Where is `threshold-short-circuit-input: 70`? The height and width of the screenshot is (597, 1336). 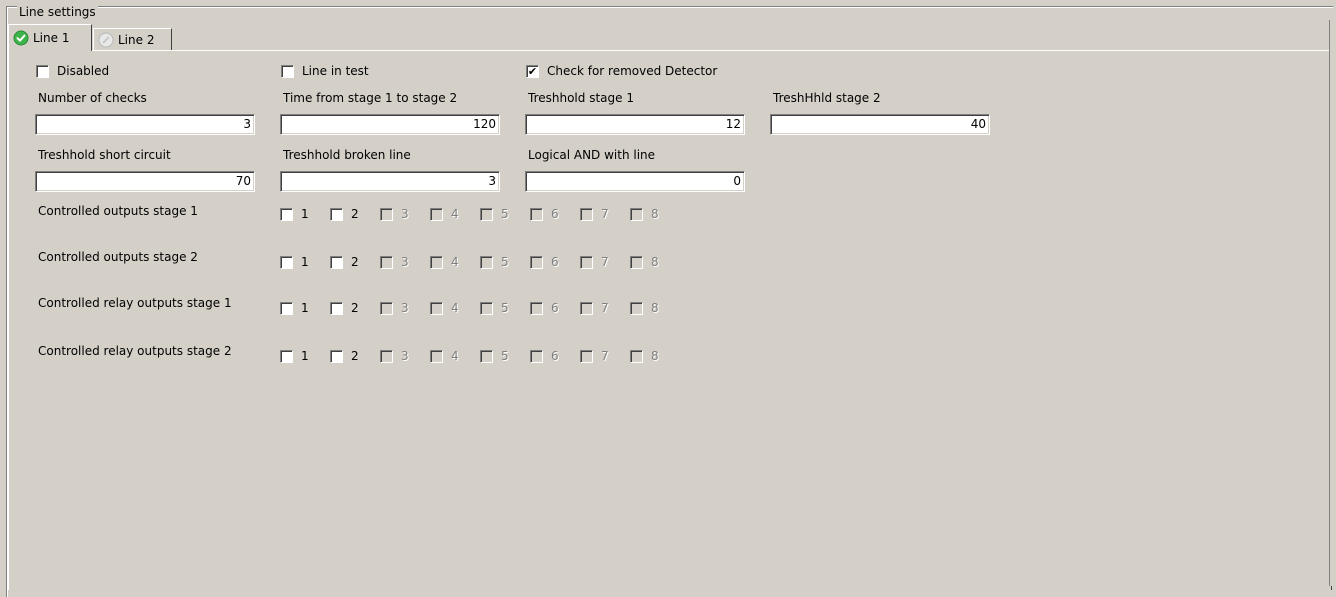
threshold-short-circuit-input: 70 is located at coordinates (145, 181).